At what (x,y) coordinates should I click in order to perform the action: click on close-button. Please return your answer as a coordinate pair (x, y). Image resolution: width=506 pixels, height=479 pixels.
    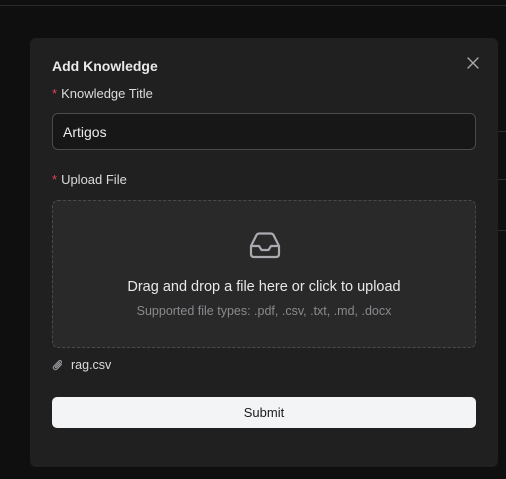
    Looking at the image, I should click on (473, 63).